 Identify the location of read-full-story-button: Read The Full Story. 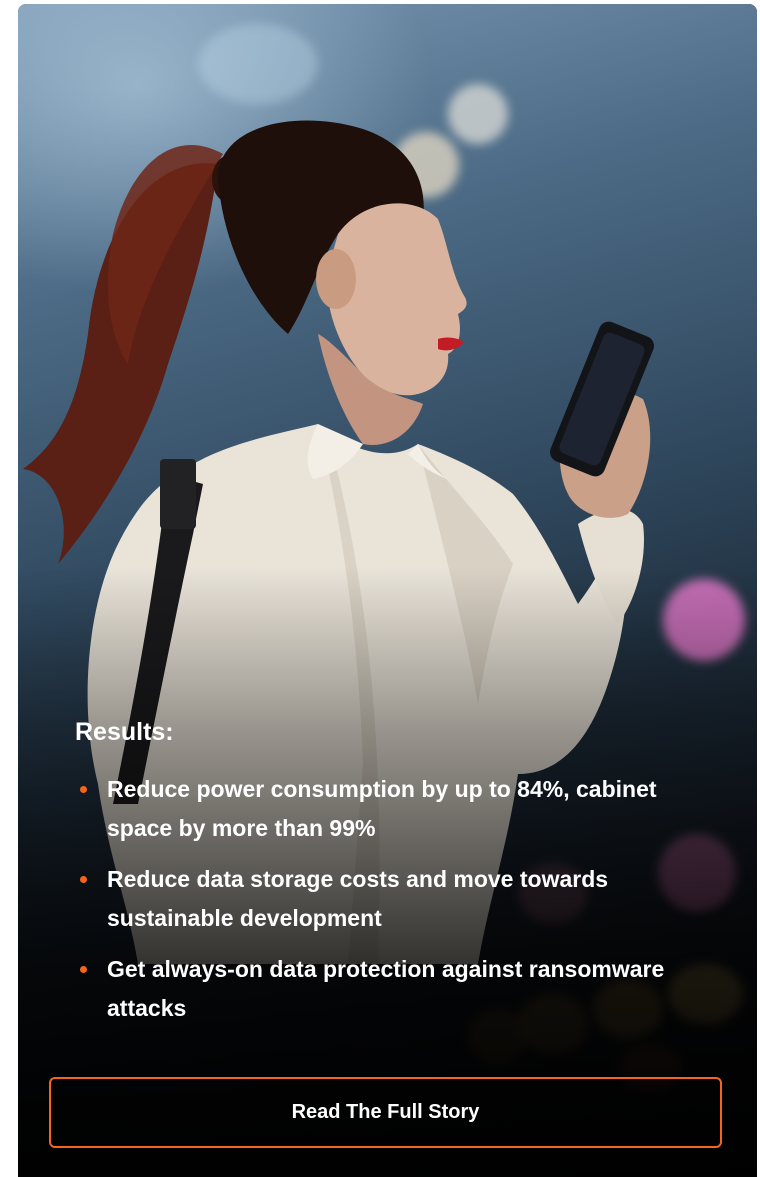
(385, 1112).